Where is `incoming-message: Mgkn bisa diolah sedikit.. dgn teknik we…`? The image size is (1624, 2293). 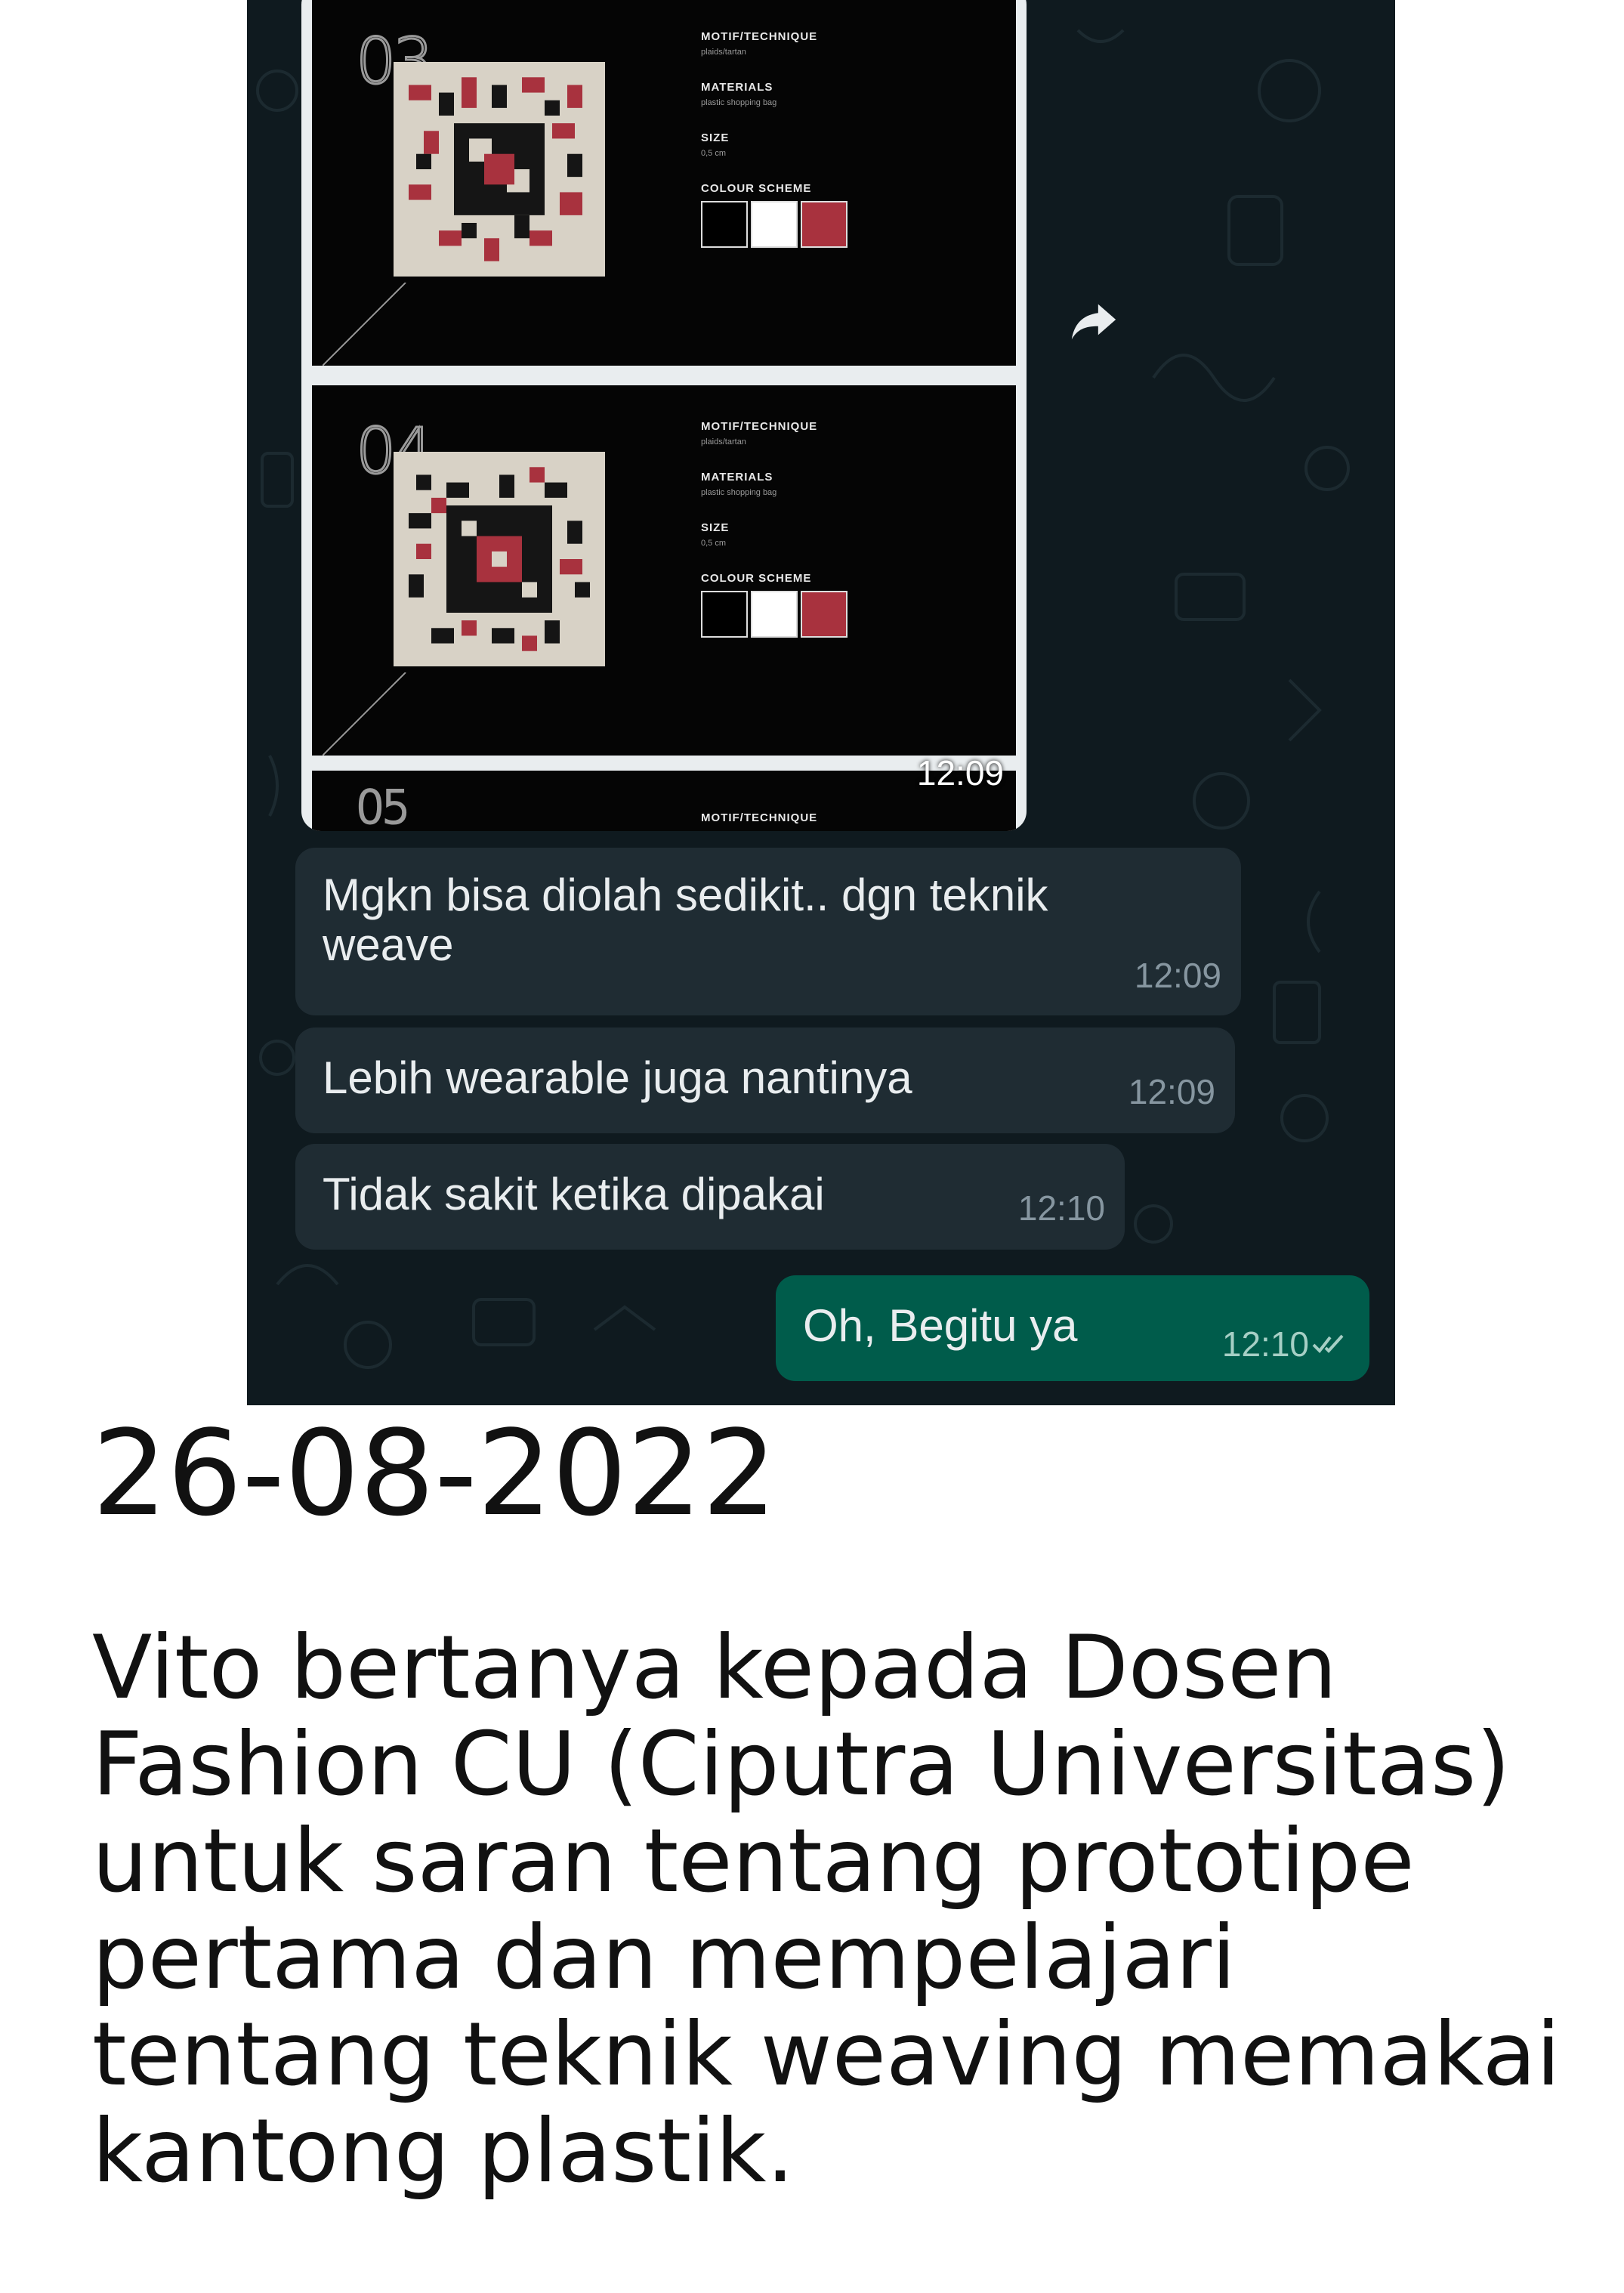
incoming-message: Mgkn bisa diolah sedikit.. dgn teknik we… is located at coordinates (768, 931).